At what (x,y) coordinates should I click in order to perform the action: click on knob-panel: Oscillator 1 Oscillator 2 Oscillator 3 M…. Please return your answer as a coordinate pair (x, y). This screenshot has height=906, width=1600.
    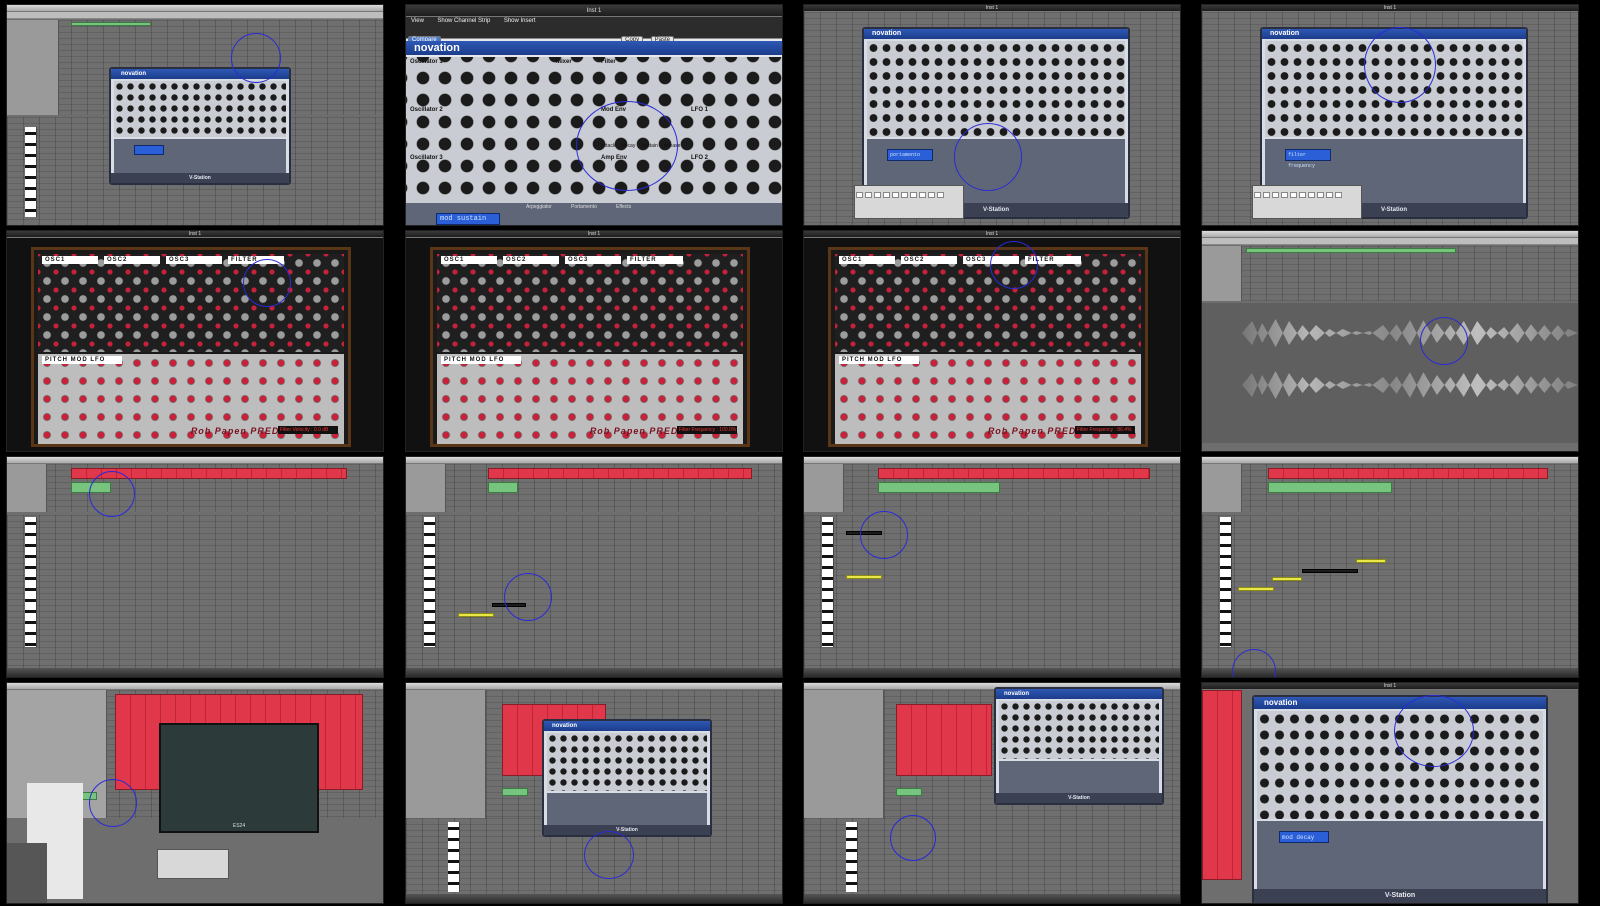
    Looking at the image, I should click on (594, 130).